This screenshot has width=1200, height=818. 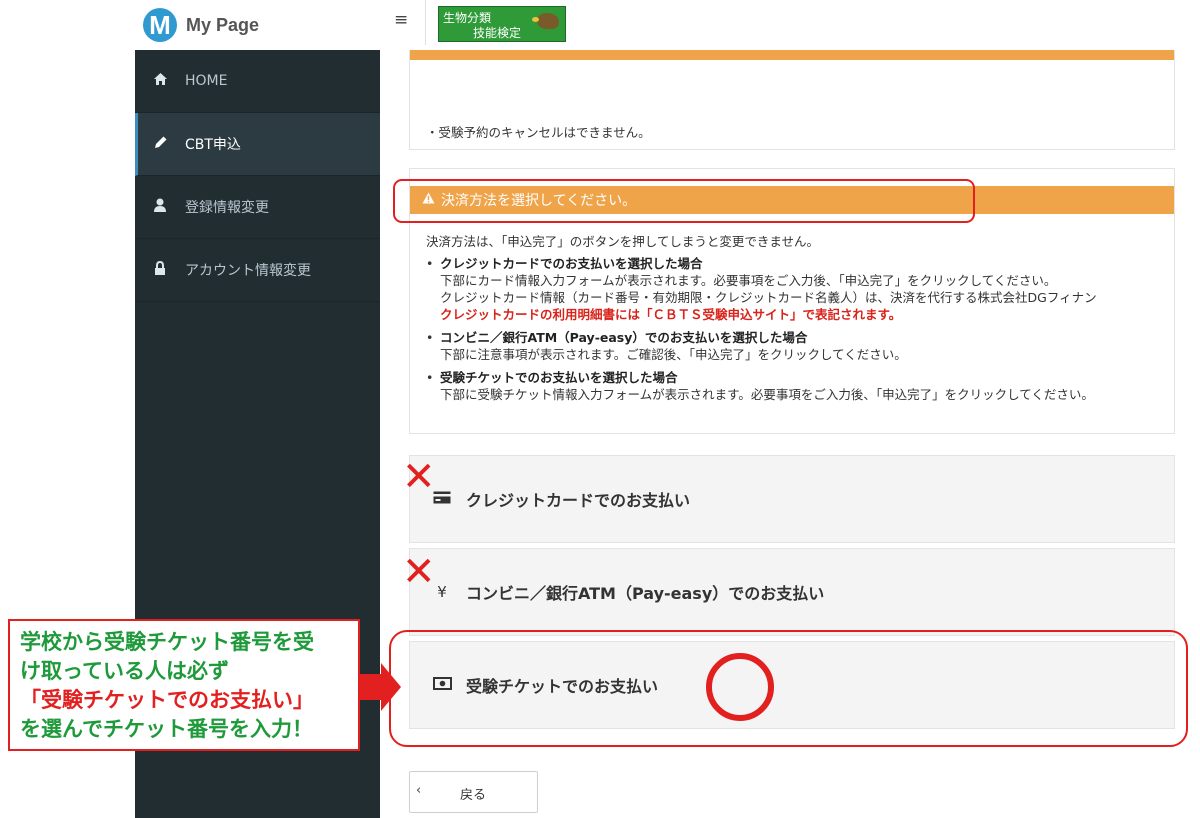 I want to click on ticket-option-highlight, so click(x=788, y=688).